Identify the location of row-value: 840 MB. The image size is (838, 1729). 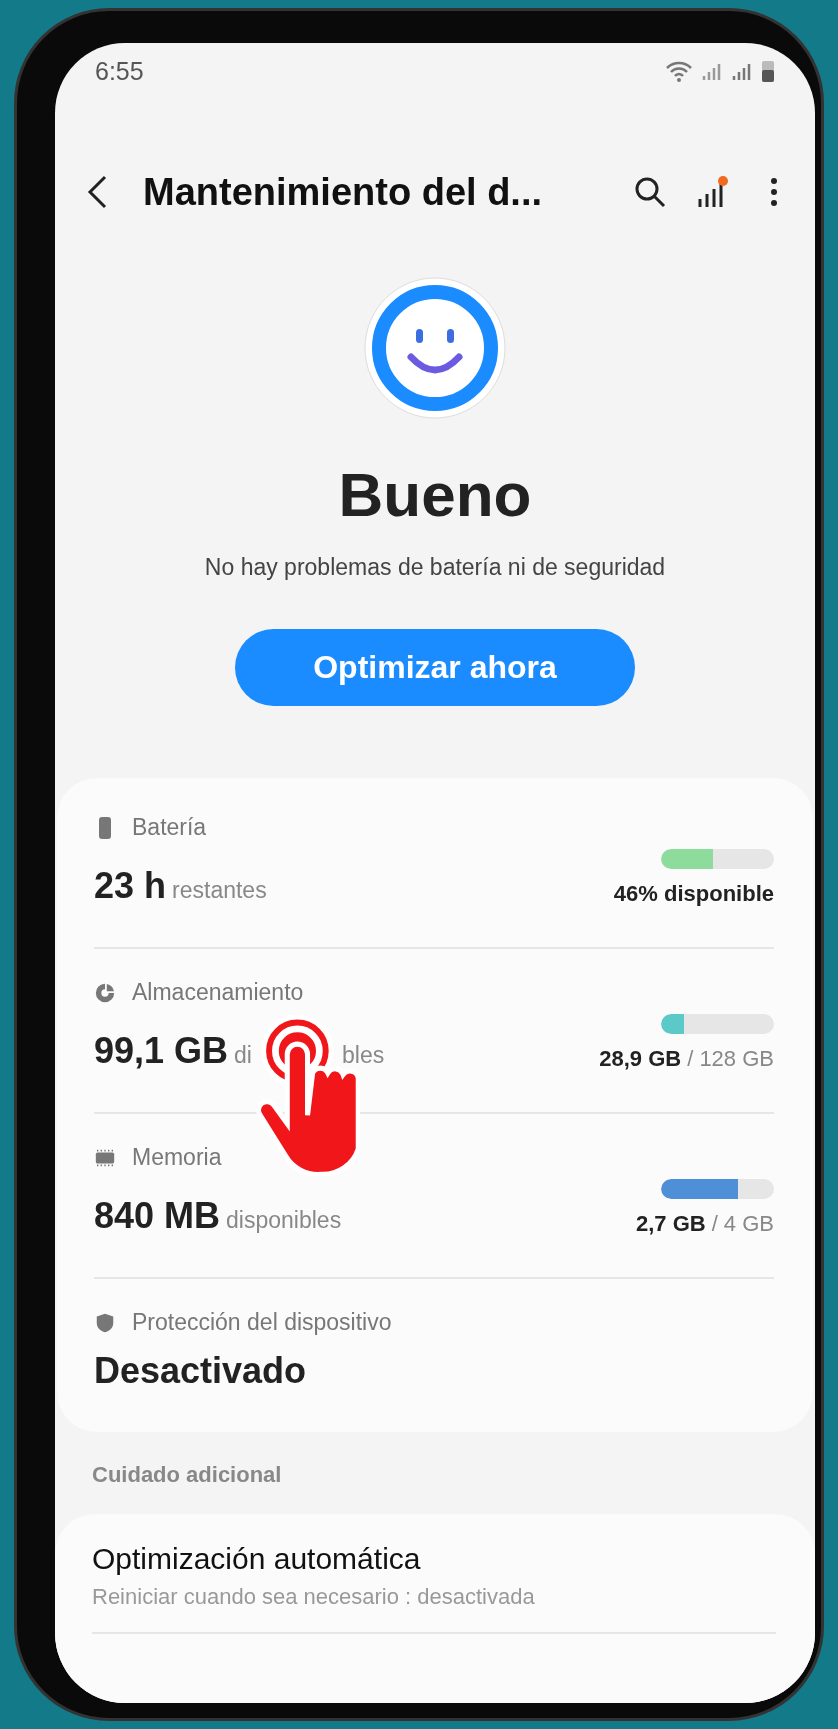
(157, 1216).